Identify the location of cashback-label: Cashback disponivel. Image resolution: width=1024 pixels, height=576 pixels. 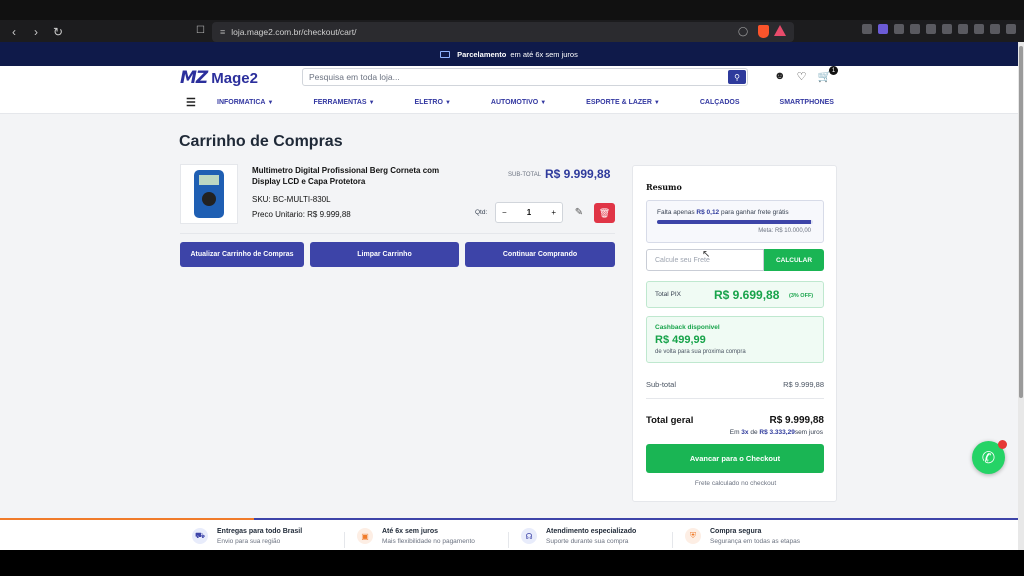
(687, 327).